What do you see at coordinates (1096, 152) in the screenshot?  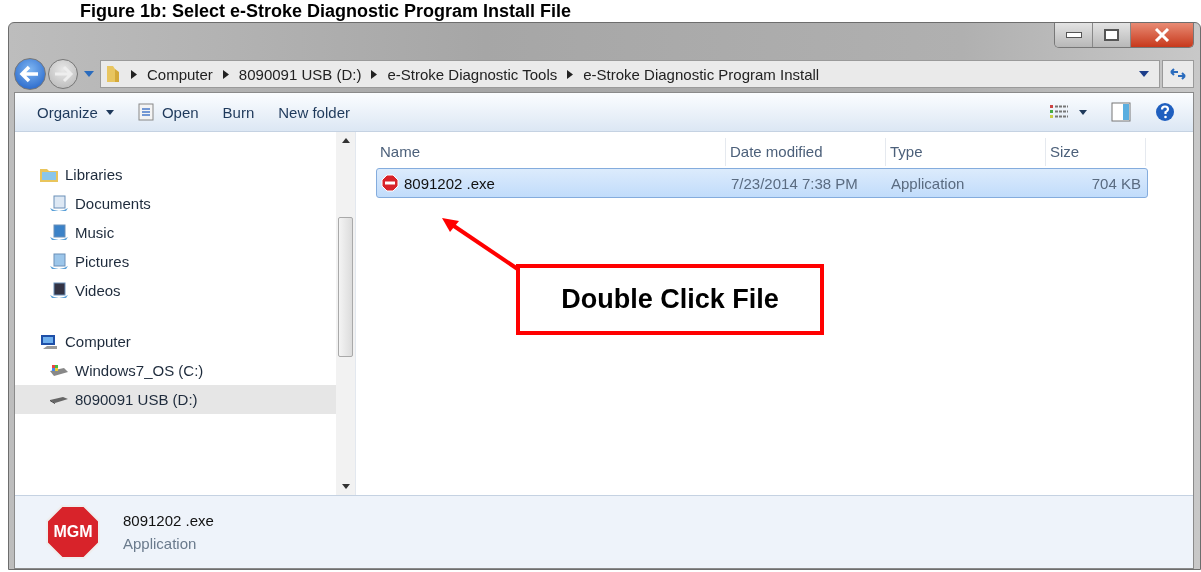 I see `column-header: Size` at bounding box center [1096, 152].